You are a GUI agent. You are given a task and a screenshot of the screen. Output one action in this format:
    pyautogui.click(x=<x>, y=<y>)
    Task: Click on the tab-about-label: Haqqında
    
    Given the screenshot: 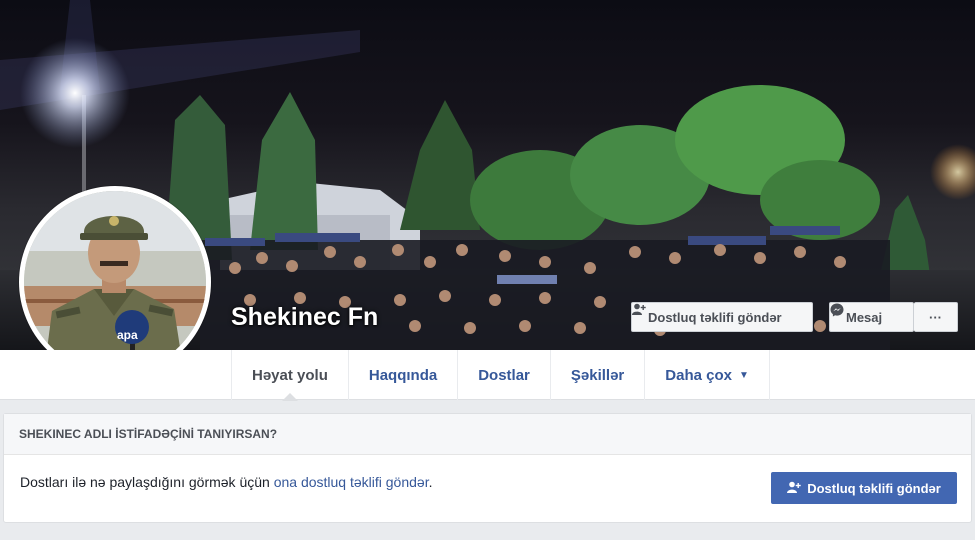 What is the action you would take?
    pyautogui.click(x=403, y=375)
    